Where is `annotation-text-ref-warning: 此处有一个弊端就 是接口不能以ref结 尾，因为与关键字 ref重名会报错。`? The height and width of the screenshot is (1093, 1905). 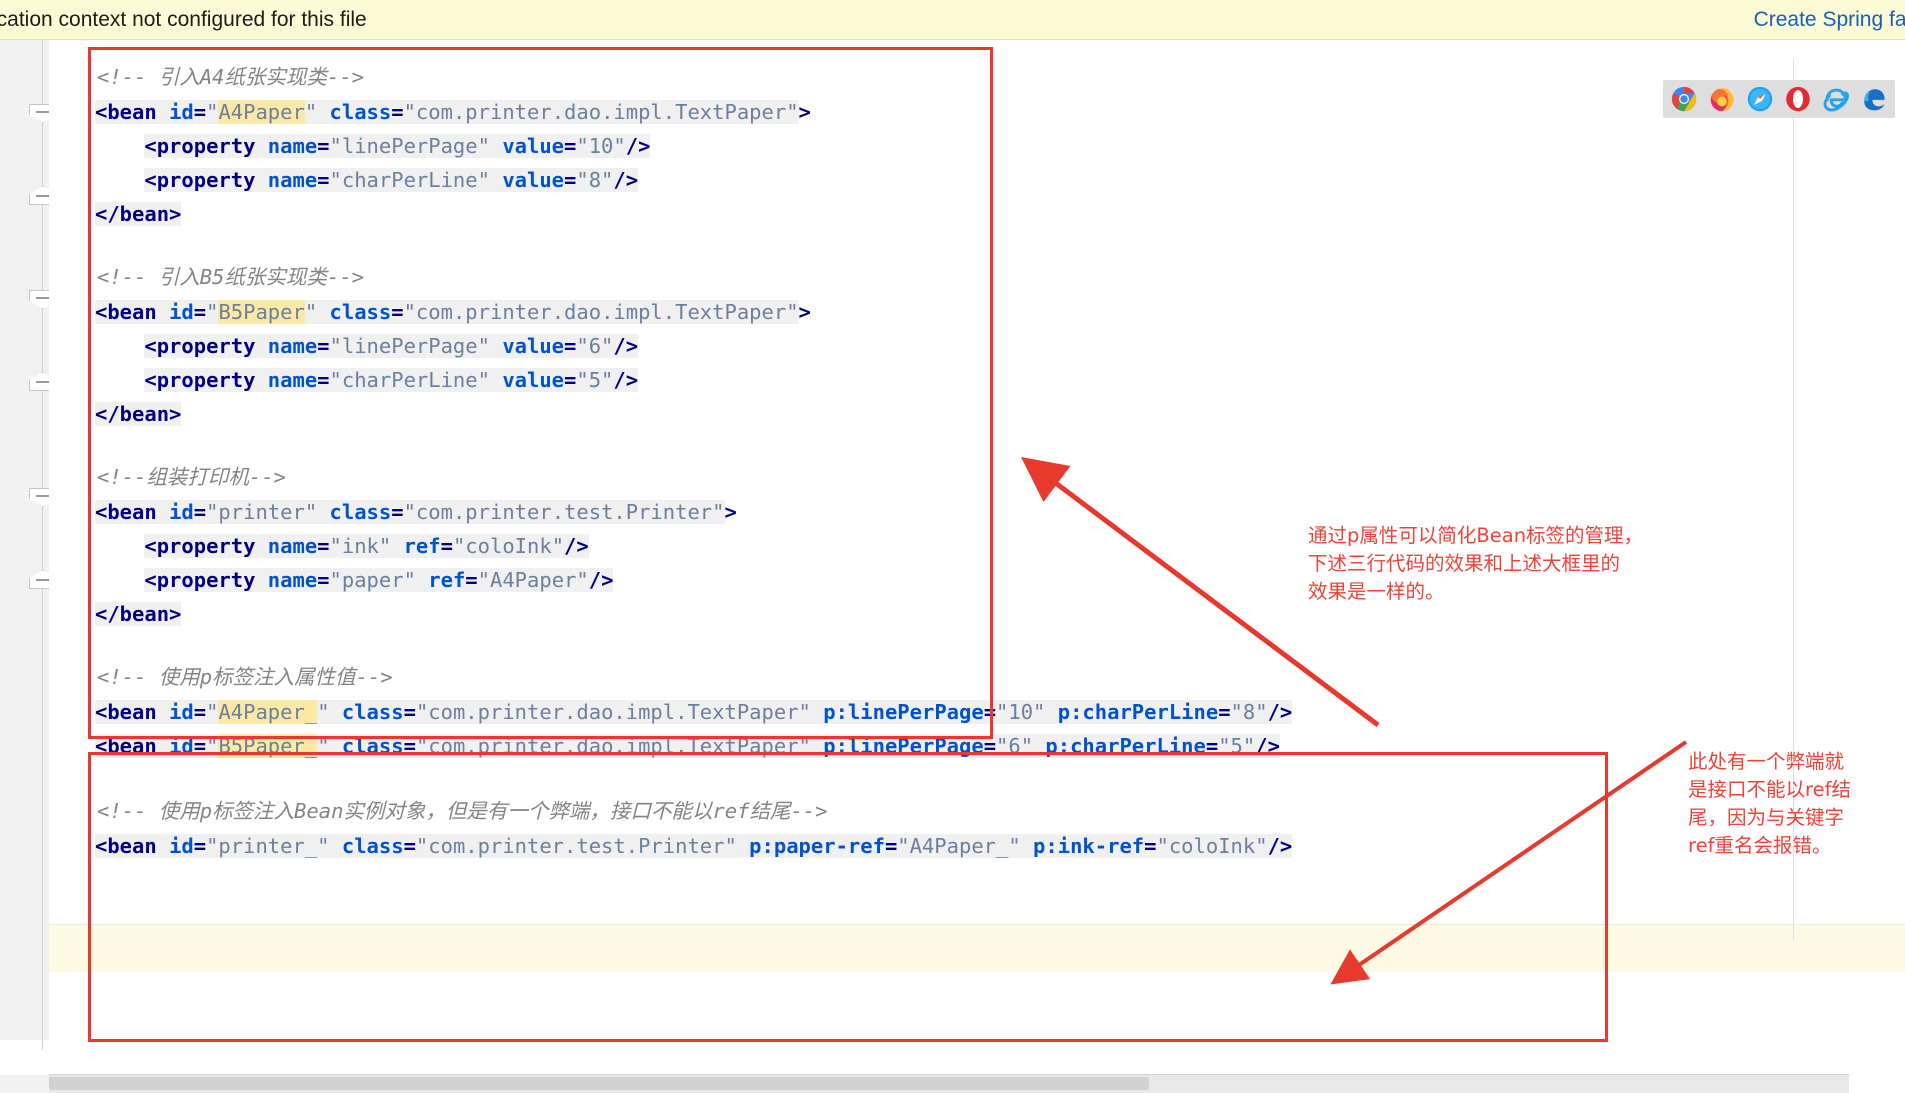
annotation-text-ref-warning: 此处有一个弊端就 是接口不能以ref结 尾，因为与关键字 ref重名会报错。 is located at coordinates (1769, 803).